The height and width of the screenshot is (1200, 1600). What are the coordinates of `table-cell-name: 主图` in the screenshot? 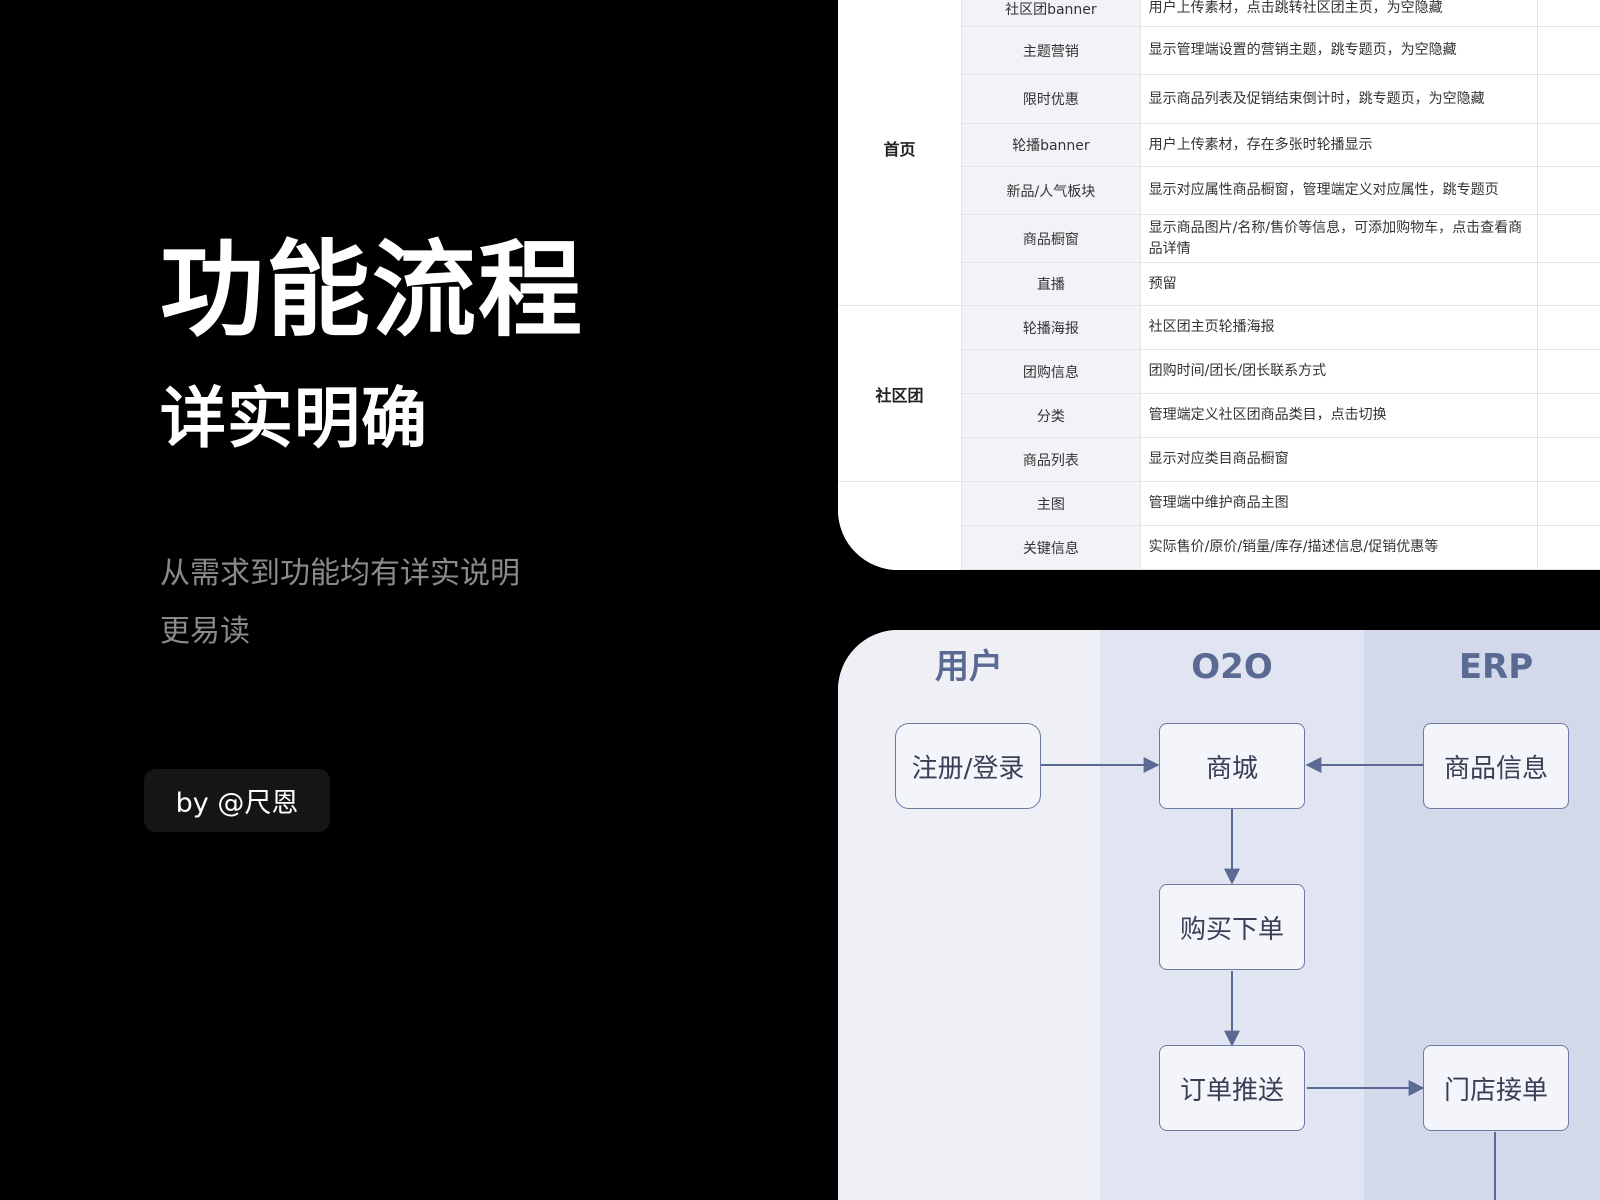 It's located at (1051, 503).